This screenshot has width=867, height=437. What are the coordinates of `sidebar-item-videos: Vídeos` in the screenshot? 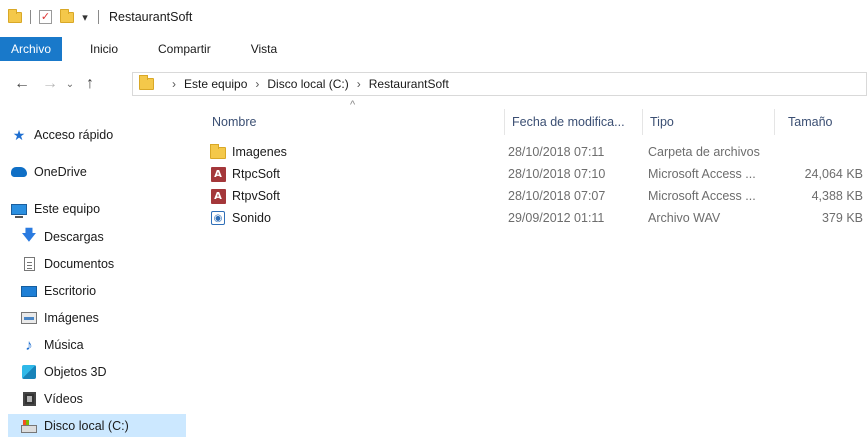 It's located at (51, 399).